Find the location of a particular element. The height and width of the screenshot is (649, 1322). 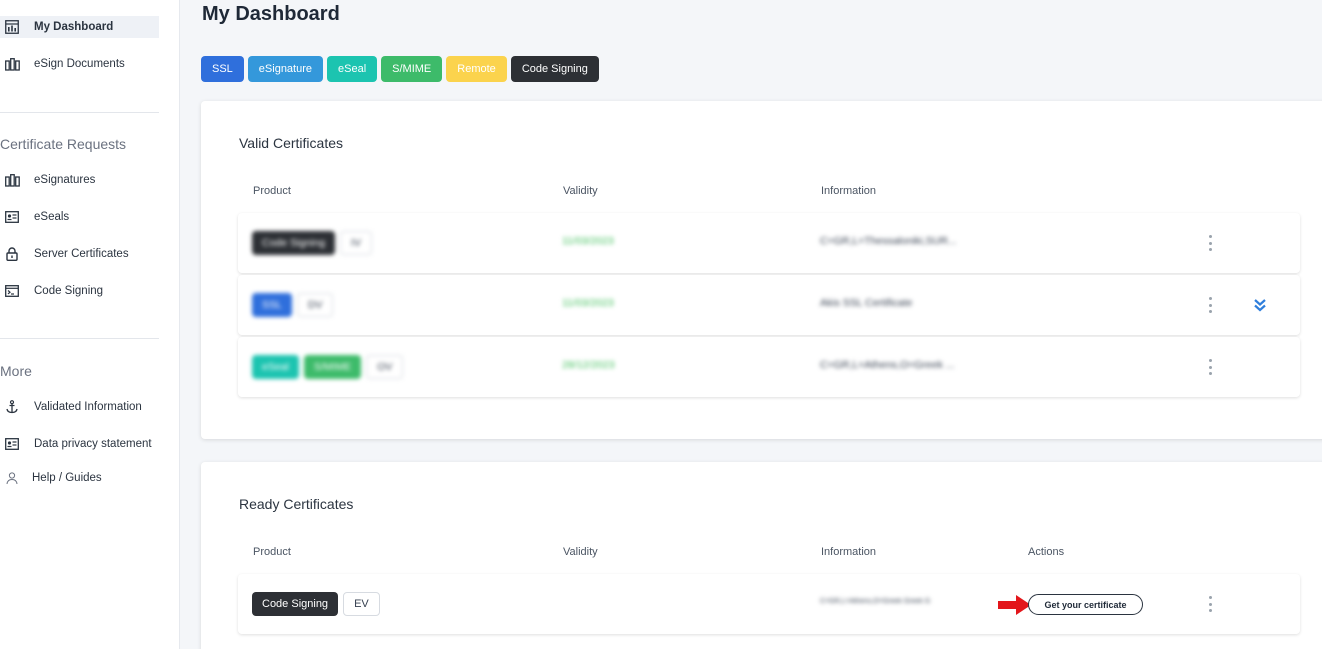

sidebar-item-eseals: eSeals is located at coordinates (34, 217).